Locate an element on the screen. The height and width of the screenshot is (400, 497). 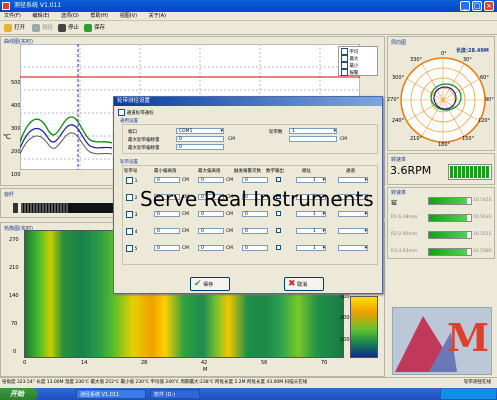
dialog-cancel-button: ✖ 取消 is located at coordinates (304, 284).